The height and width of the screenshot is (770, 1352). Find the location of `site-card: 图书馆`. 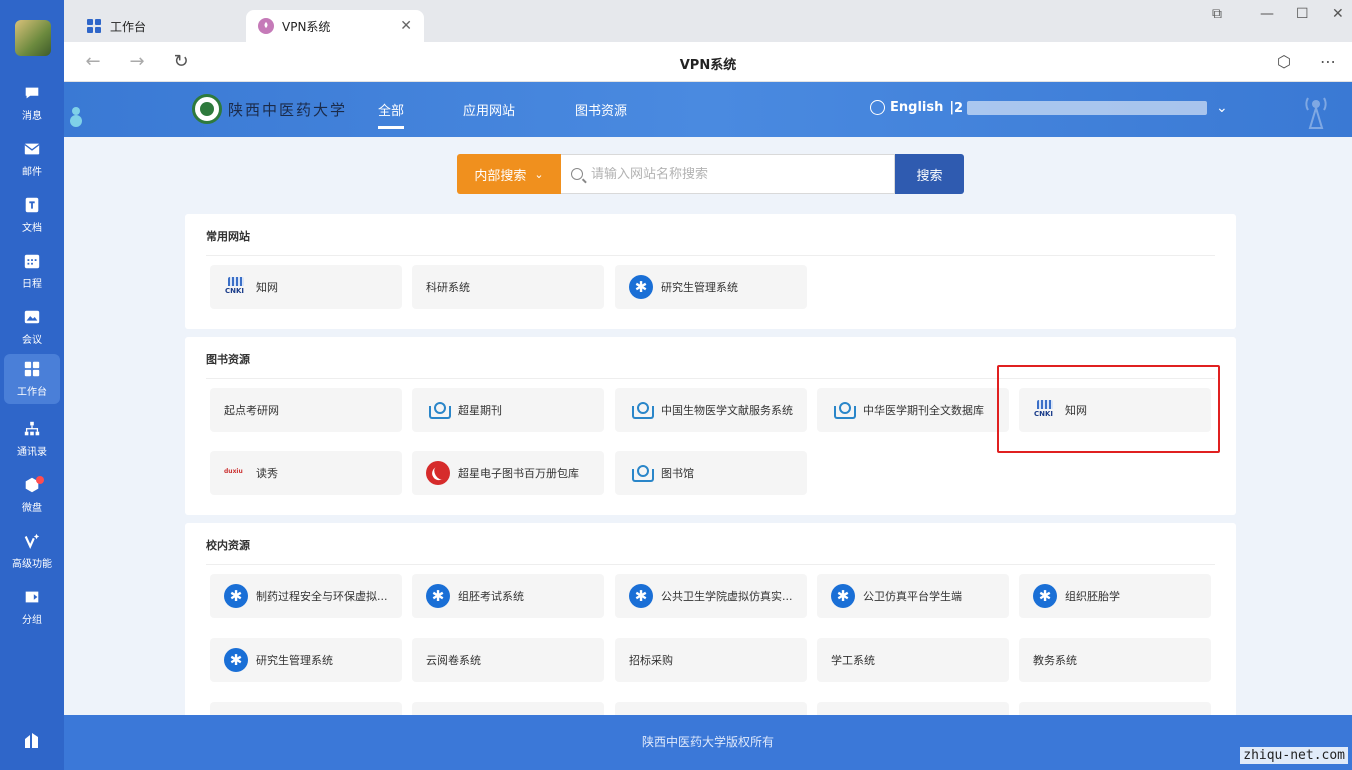

site-card: 图书馆 is located at coordinates (711, 473).